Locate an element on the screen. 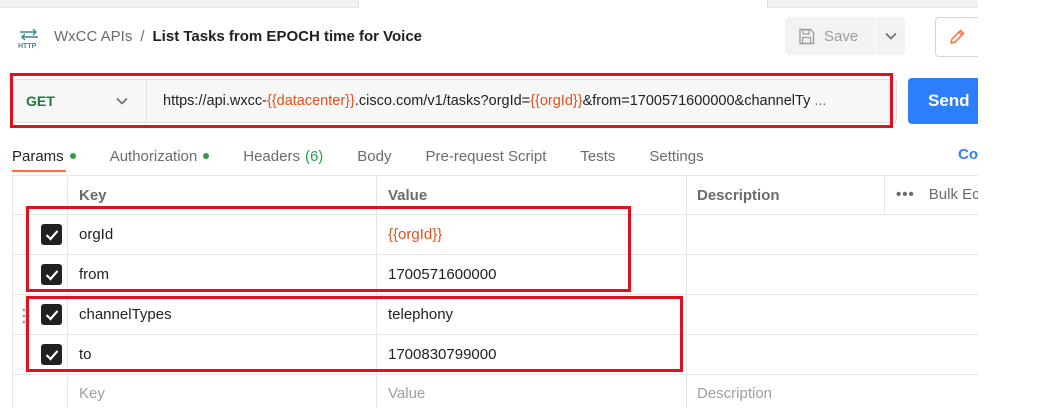 Image resolution: width=1057 pixels, height=408 pixels. tab-pre-request-script: Pre-request Script is located at coordinates (486, 156).